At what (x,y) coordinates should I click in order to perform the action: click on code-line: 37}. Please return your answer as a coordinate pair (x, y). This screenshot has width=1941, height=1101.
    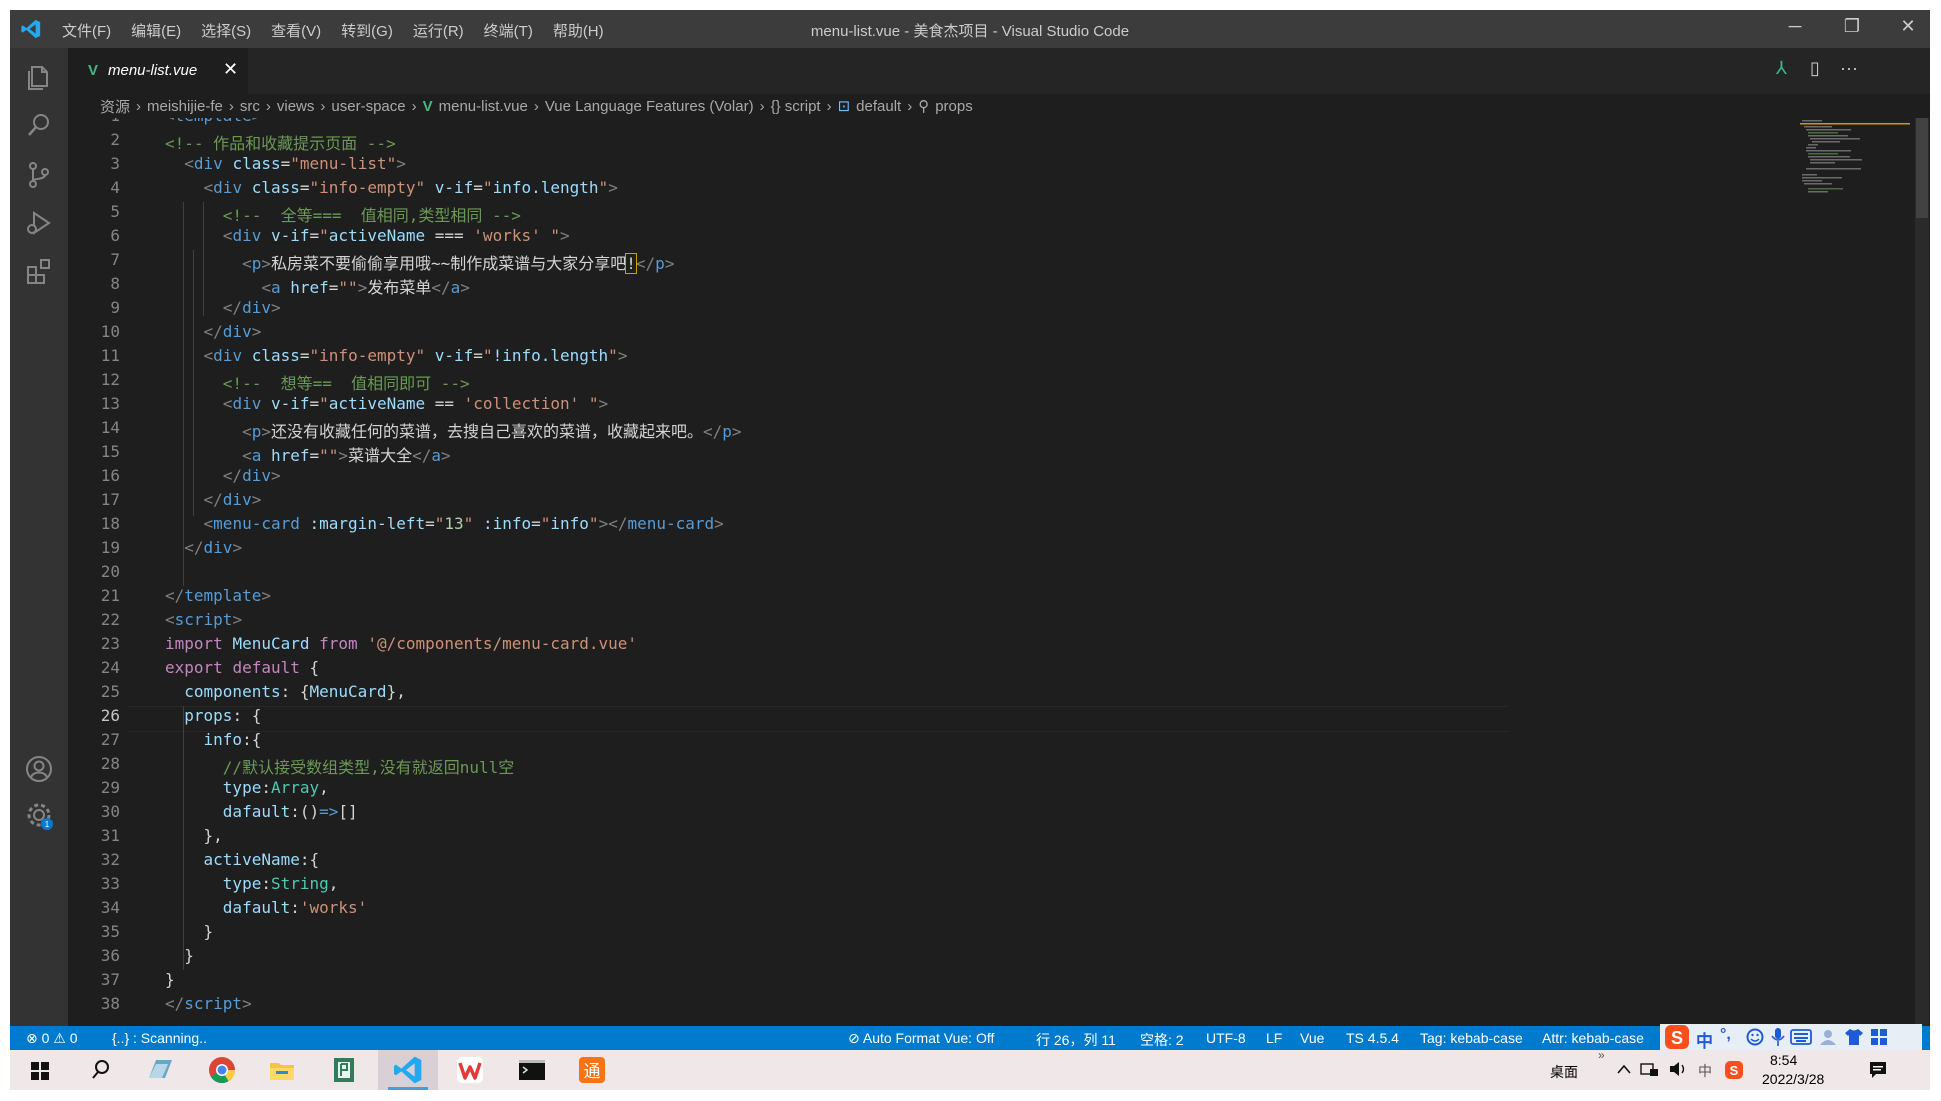
    Looking at the image, I should click on (788, 982).